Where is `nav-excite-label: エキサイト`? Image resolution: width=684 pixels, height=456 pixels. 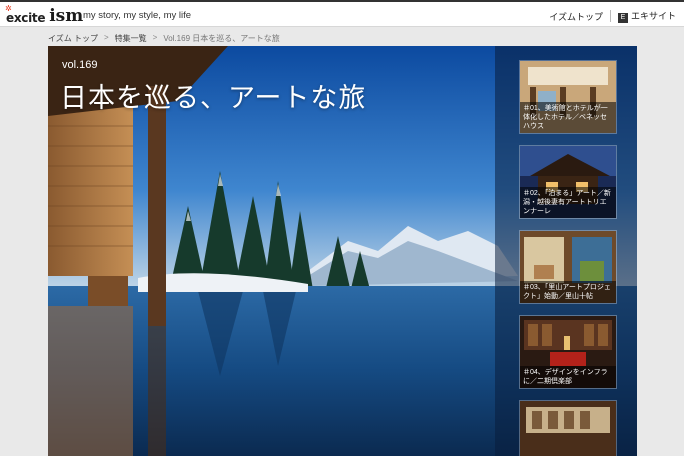
nav-excite-label: エキサイト is located at coordinates (653, 16).